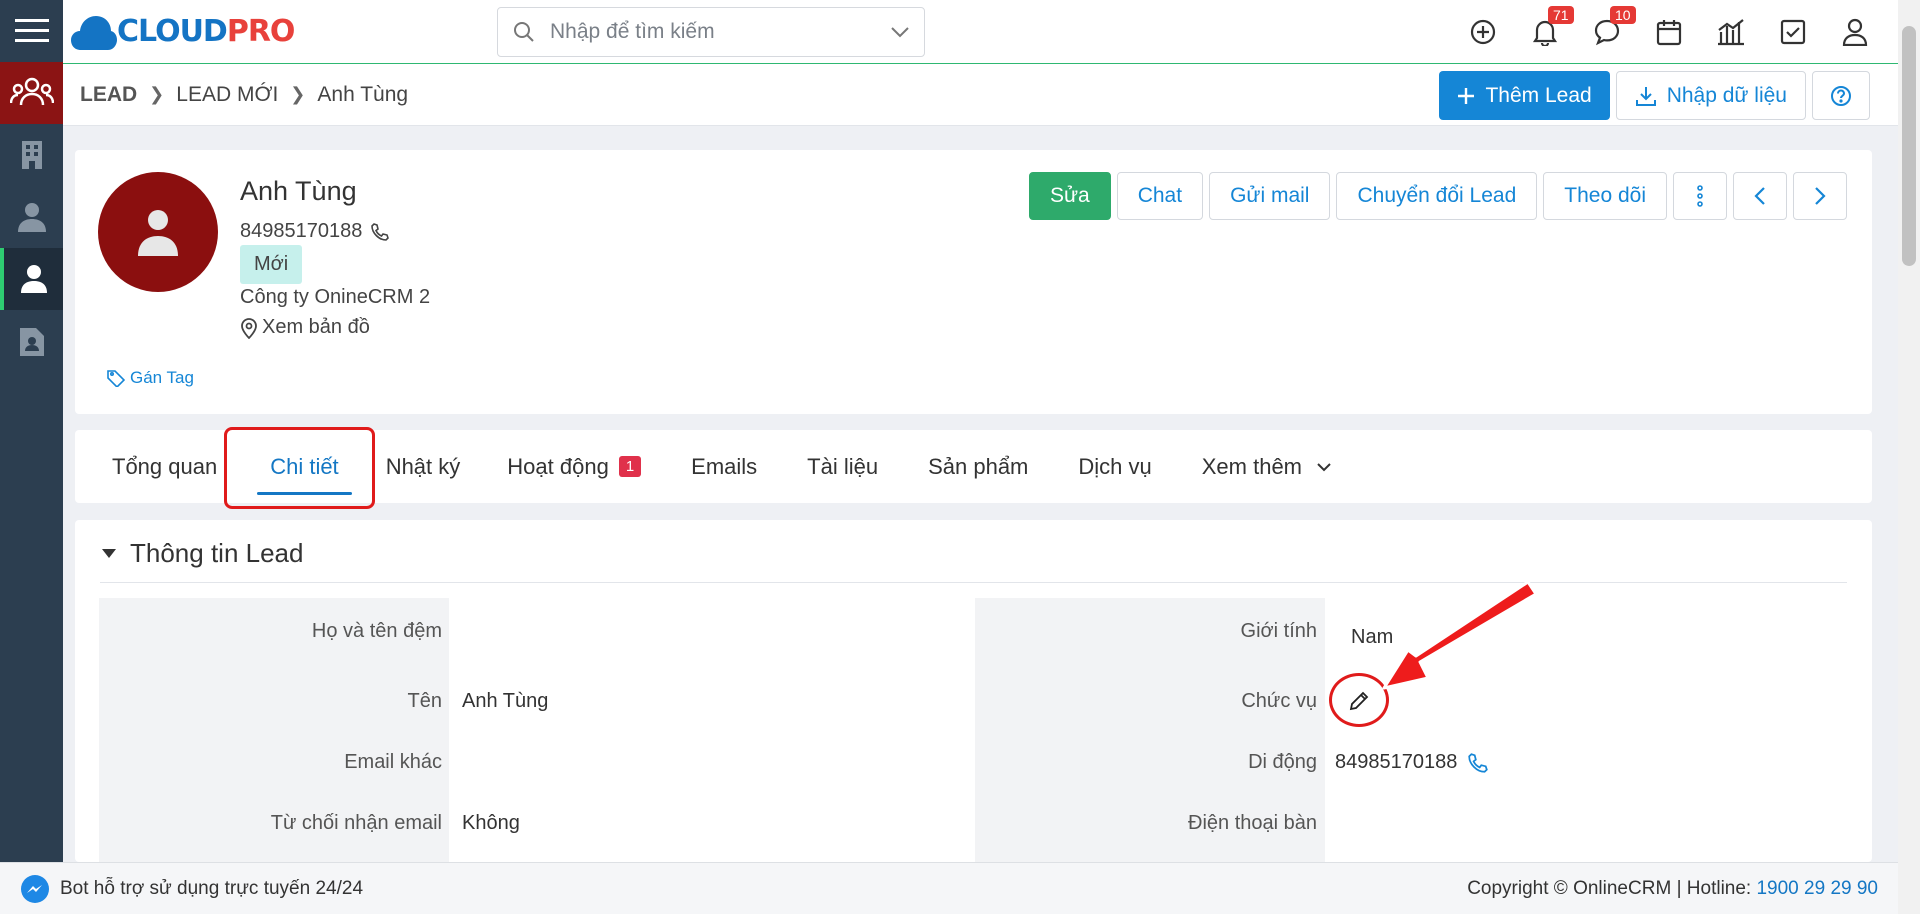  I want to click on section-title: Thông tin Lead, so click(217, 553).